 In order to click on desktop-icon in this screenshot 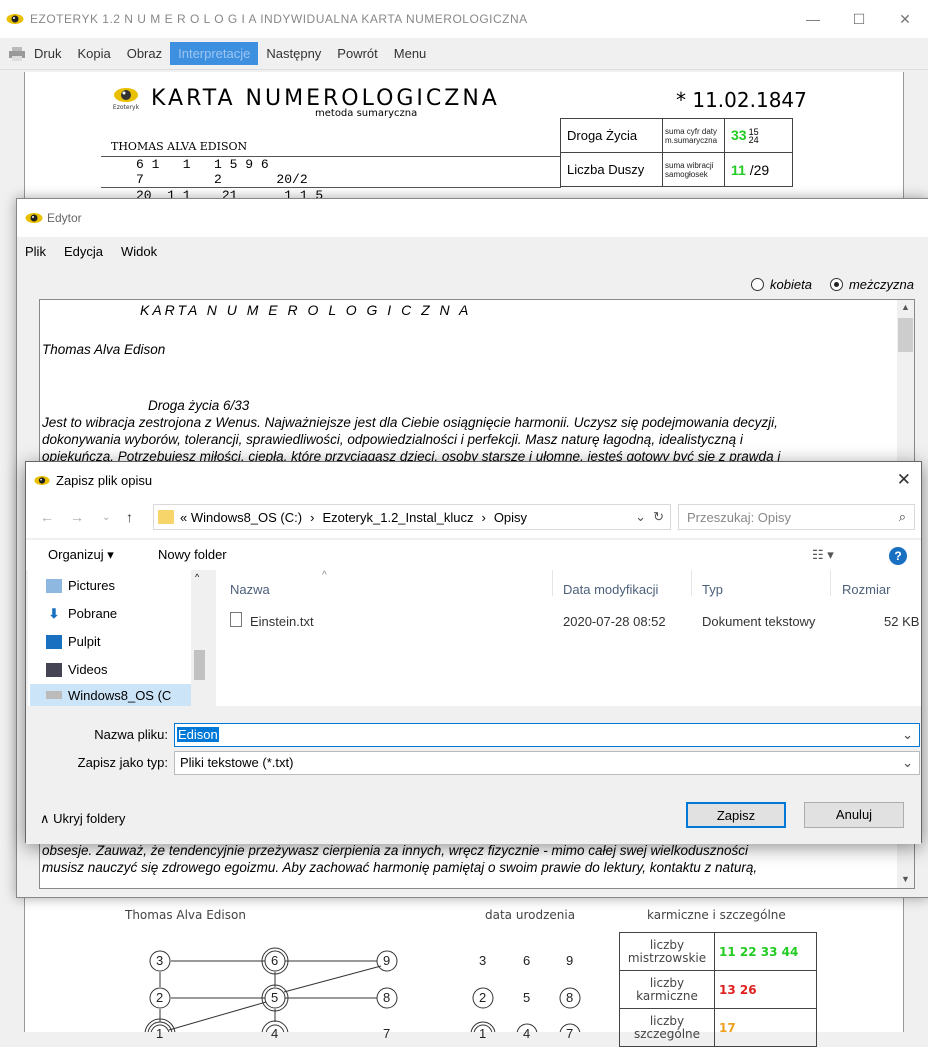, I will do `click(54, 641)`.